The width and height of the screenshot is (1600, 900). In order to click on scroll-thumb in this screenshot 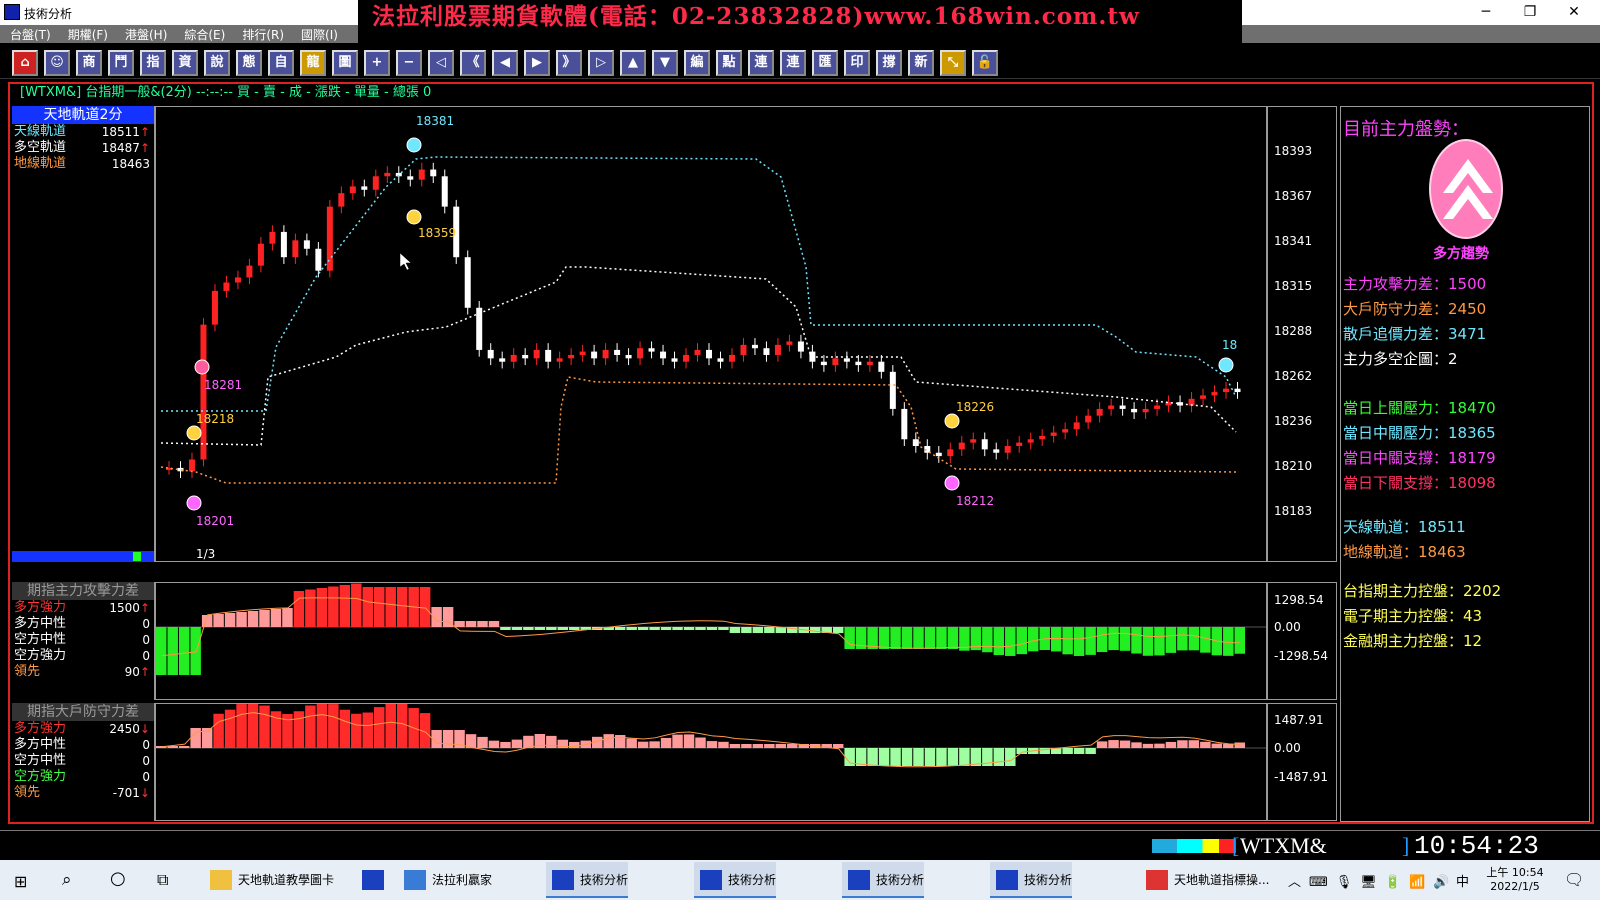, I will do `click(137, 556)`.